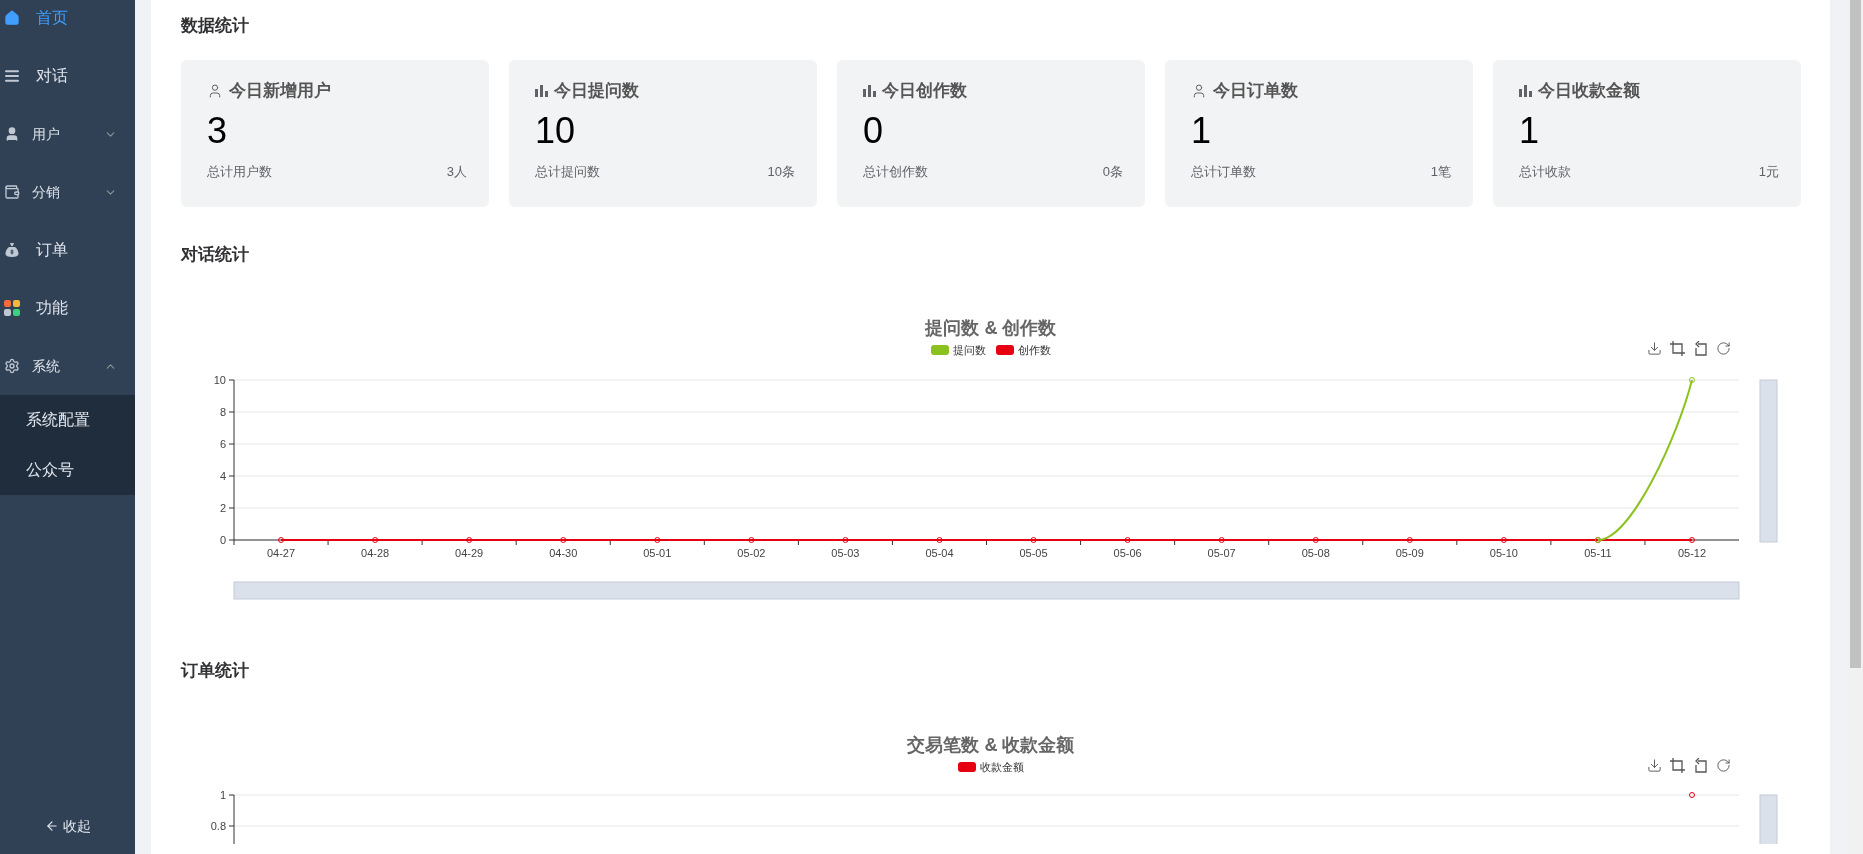  What do you see at coordinates (1023, 350) in the screenshot?
I see `legend-item: 创作数` at bounding box center [1023, 350].